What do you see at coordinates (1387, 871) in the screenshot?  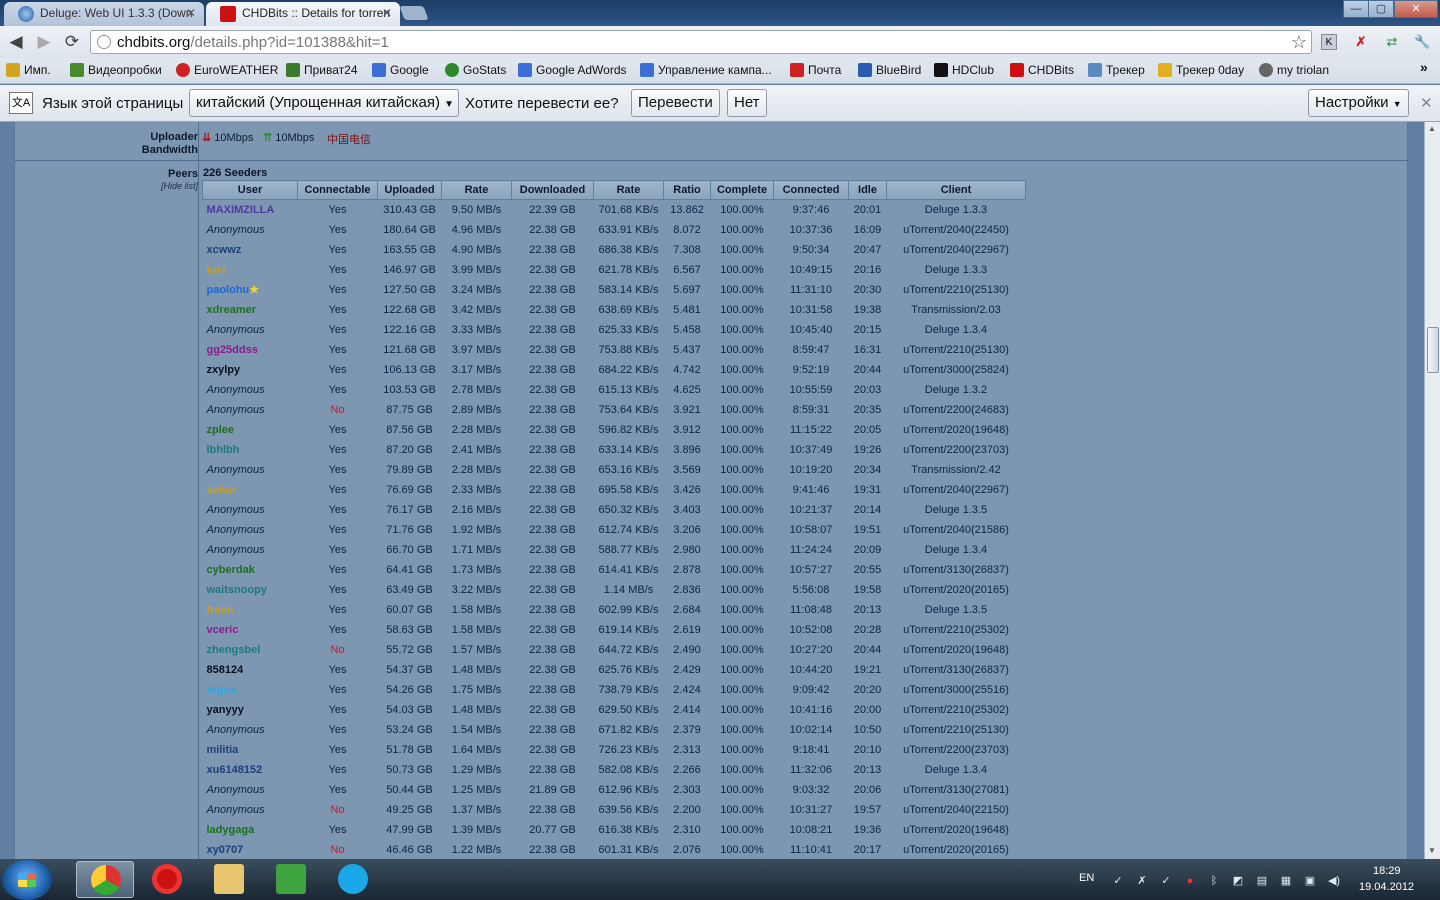 I see `clock-time: 18:29` at bounding box center [1387, 871].